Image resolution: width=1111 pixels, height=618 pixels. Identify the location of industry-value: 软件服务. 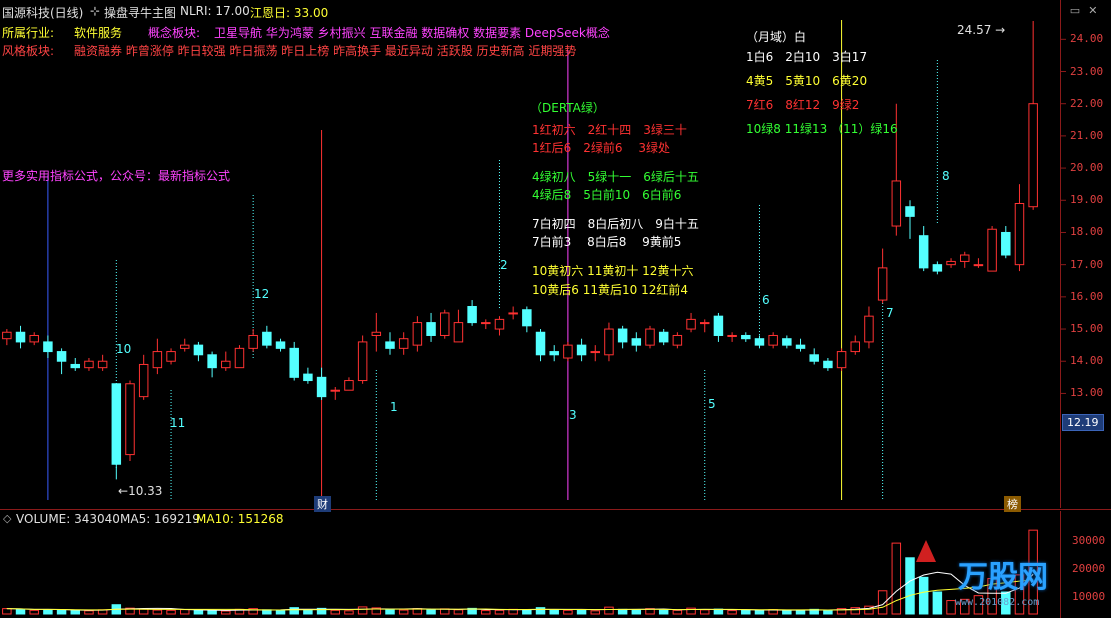
(98, 32).